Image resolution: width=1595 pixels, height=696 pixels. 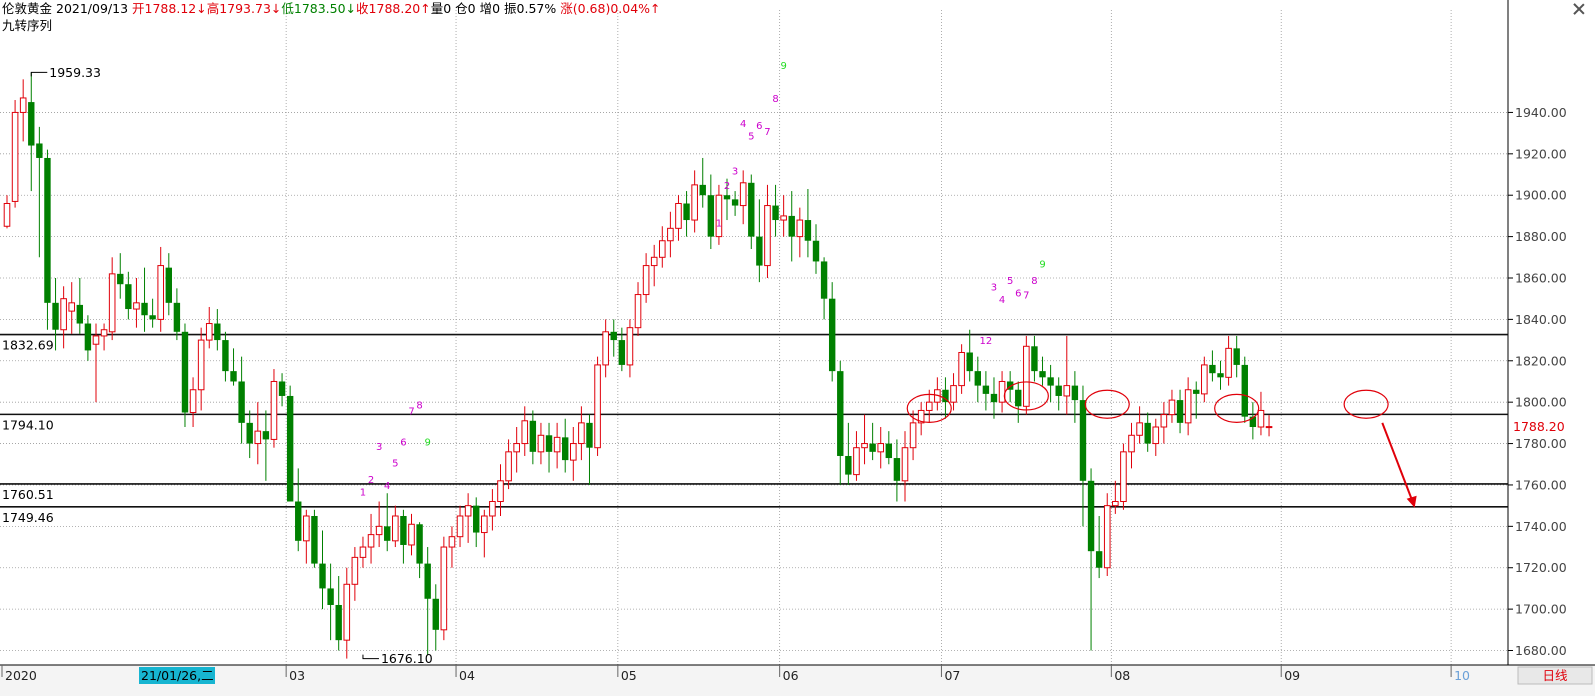 I want to click on open-interest: 仓0, so click(x=465, y=8).